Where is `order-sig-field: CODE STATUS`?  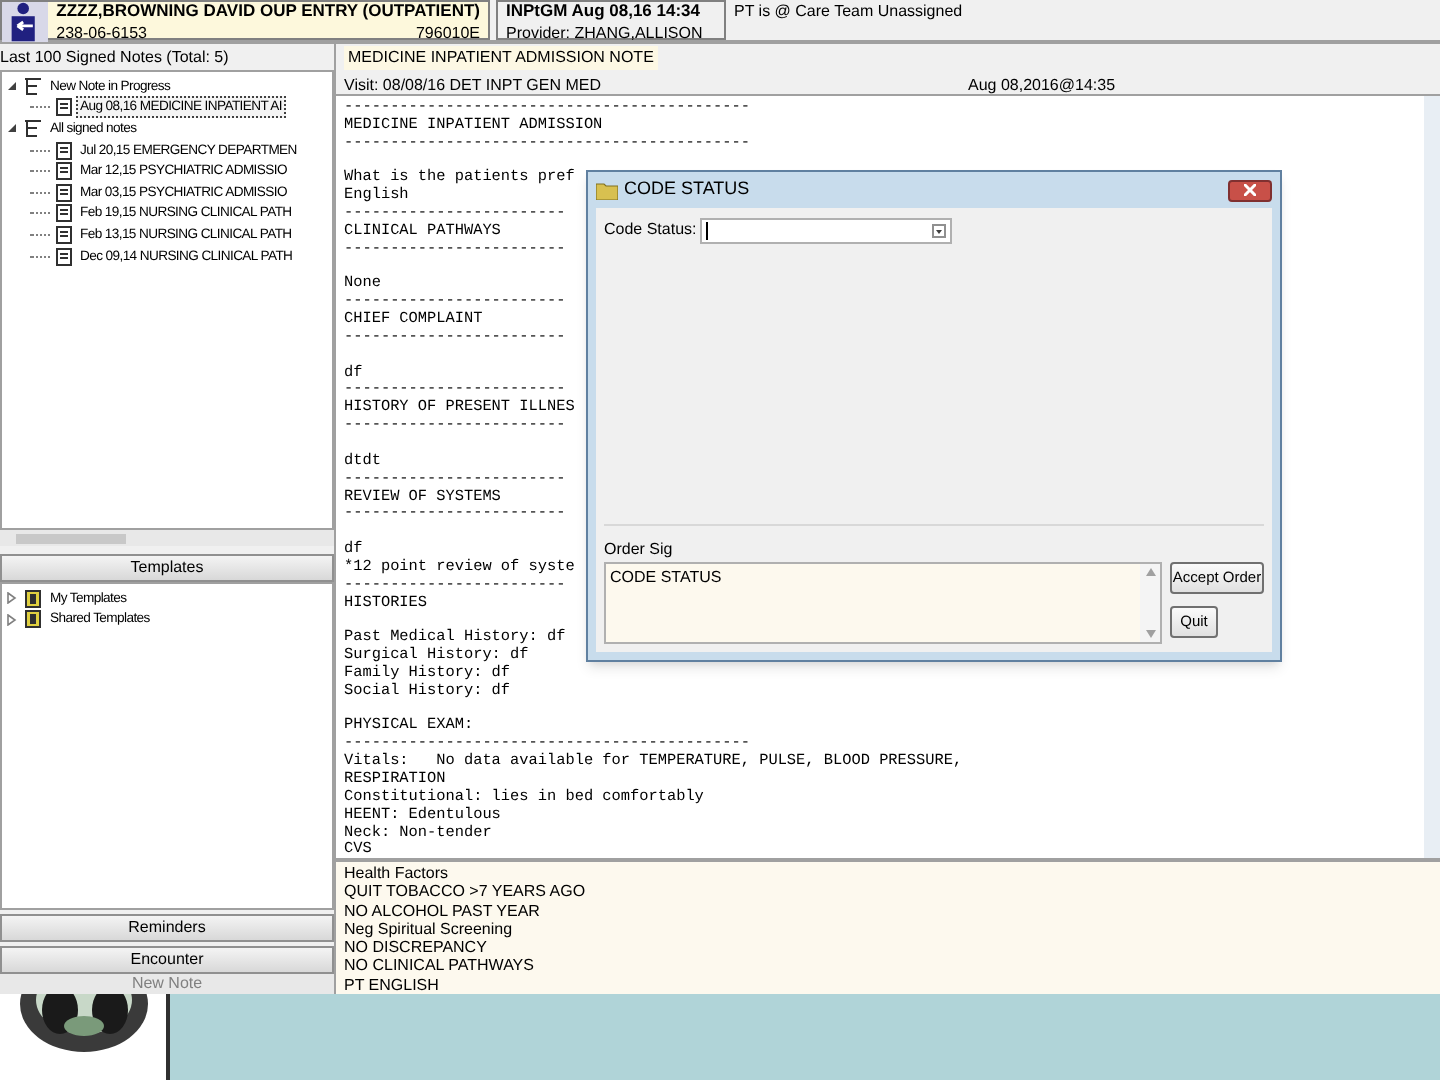
order-sig-field: CODE STATUS is located at coordinates (883, 603).